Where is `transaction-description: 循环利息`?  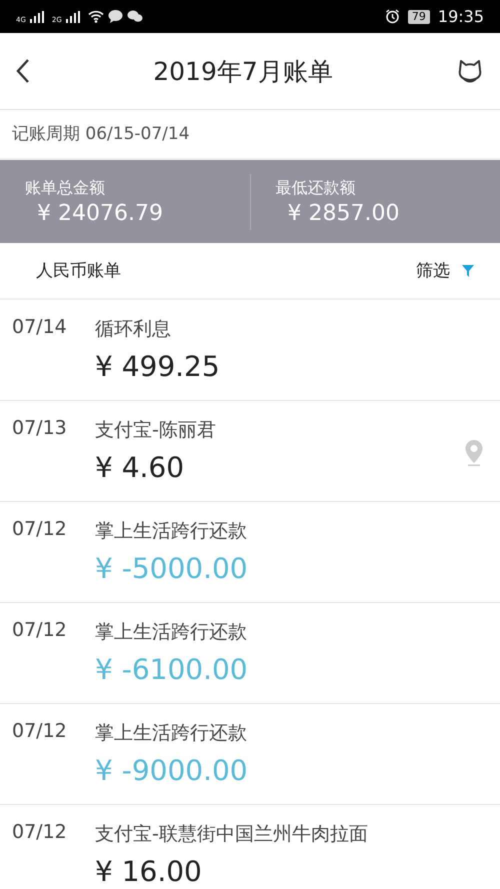
transaction-description: 循环利息 is located at coordinates (133, 329).